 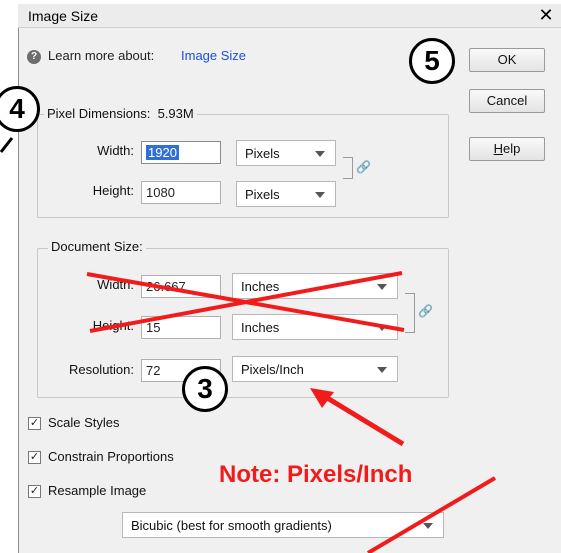 I want to click on note-annotation: Note: Pixels/Inch, so click(x=316, y=474).